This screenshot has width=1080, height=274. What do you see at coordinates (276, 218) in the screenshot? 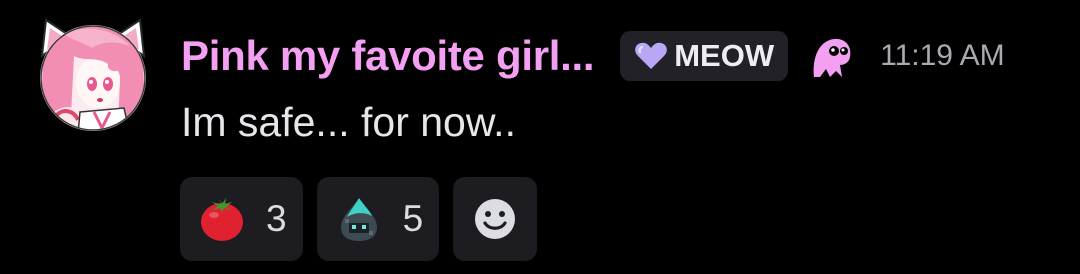
I see `reaction-count: 3` at bounding box center [276, 218].